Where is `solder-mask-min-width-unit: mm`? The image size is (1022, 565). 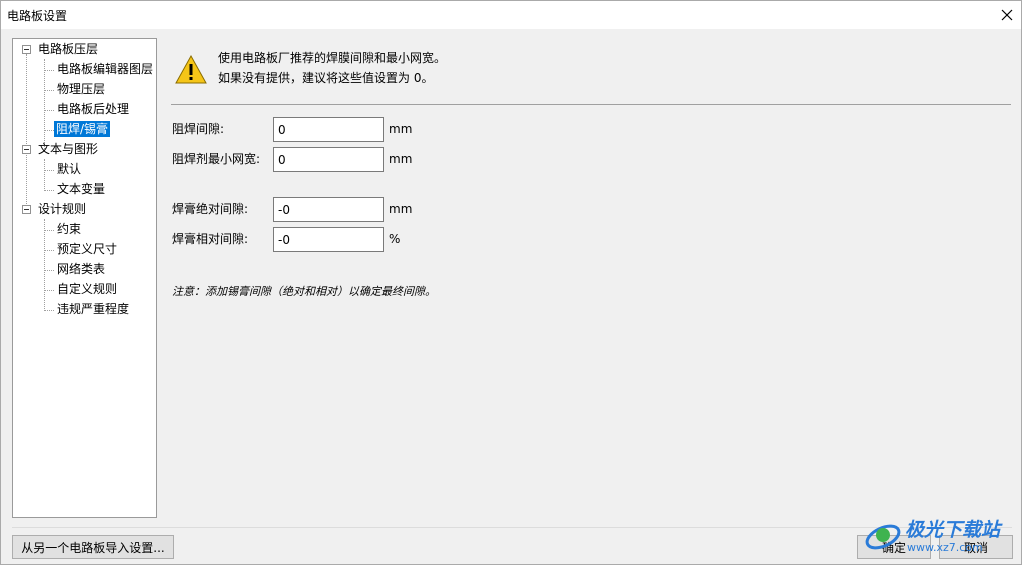 solder-mask-min-width-unit: mm is located at coordinates (401, 159).